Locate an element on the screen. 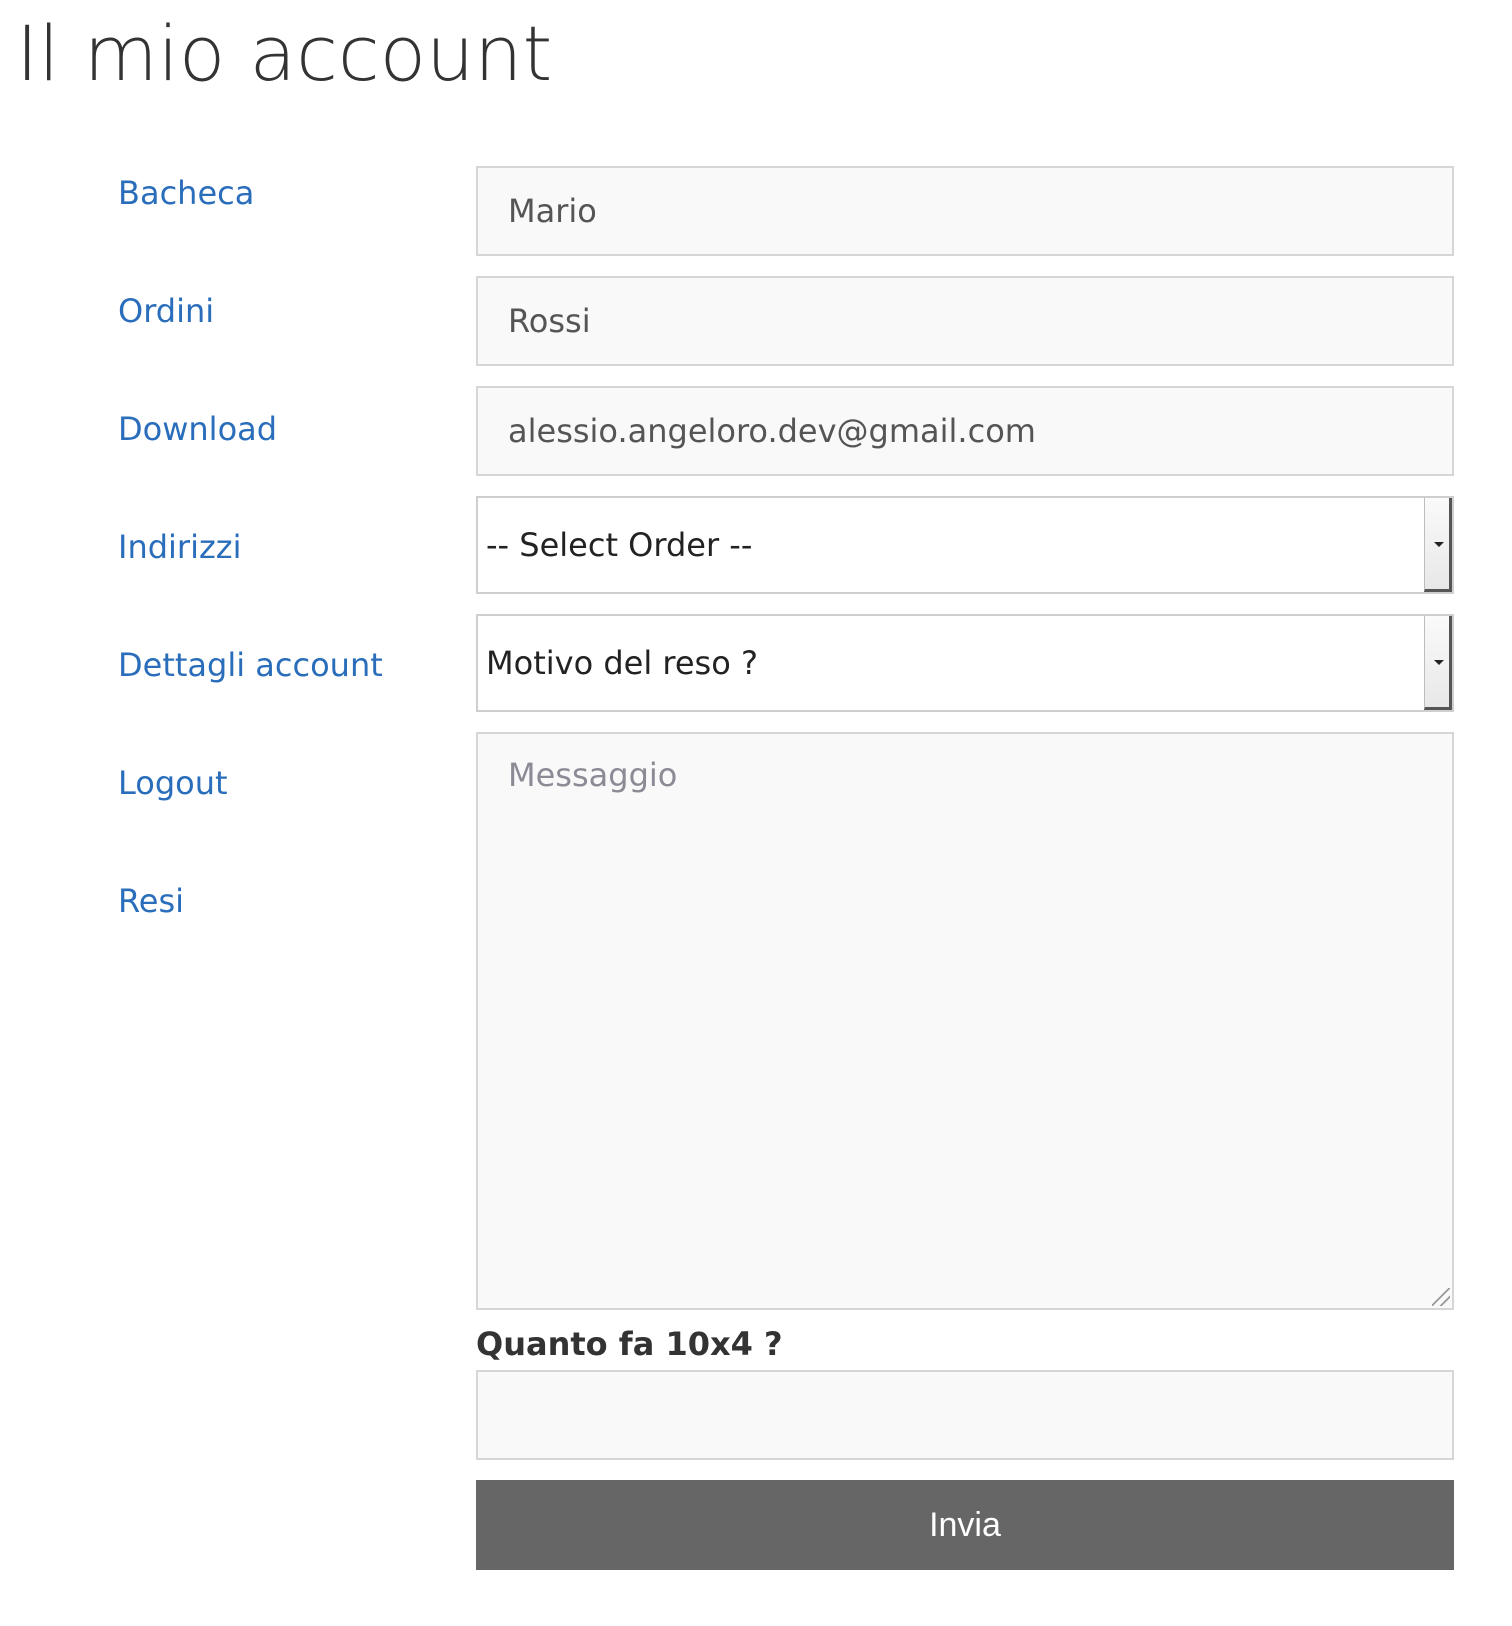 The image size is (1512, 1626). captcha-label: Quanto fa 10x4 ? is located at coordinates (629, 1344).